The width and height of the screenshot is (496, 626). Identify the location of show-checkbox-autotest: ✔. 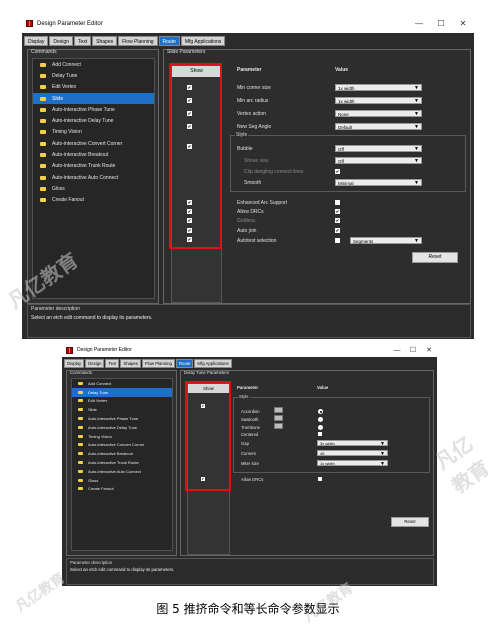
(189, 239).